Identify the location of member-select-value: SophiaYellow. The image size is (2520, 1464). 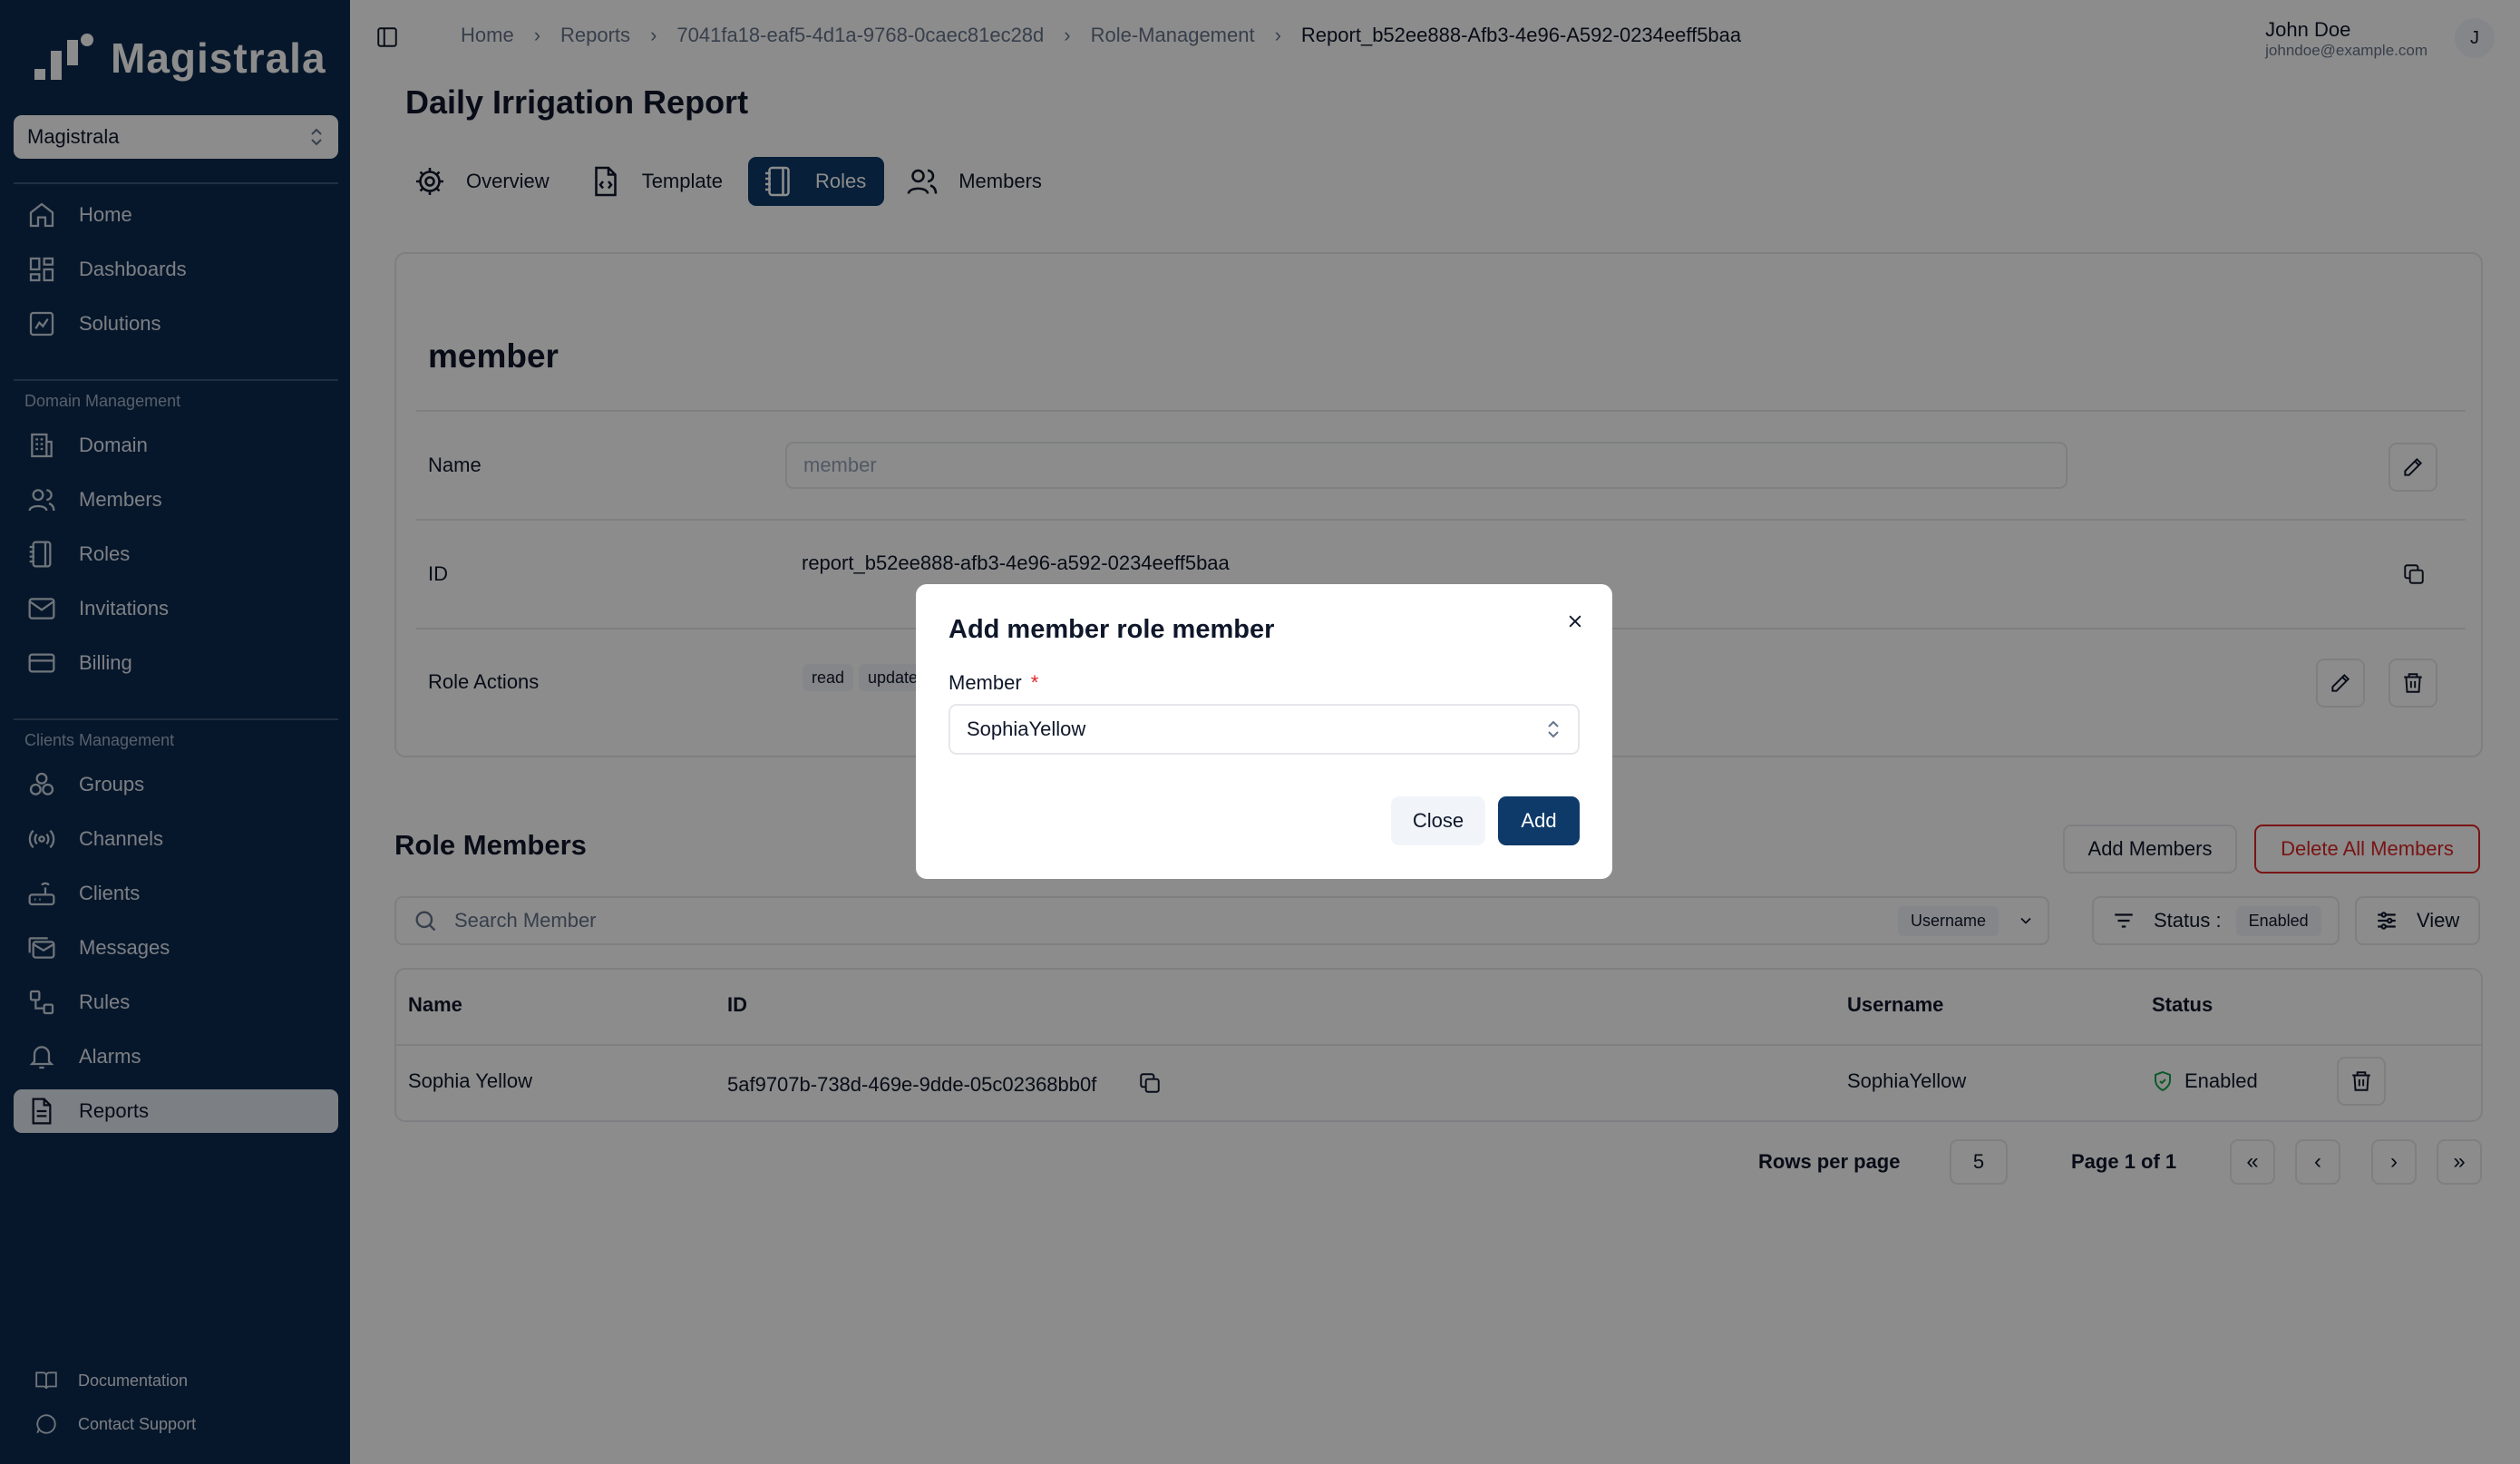
(1026, 729).